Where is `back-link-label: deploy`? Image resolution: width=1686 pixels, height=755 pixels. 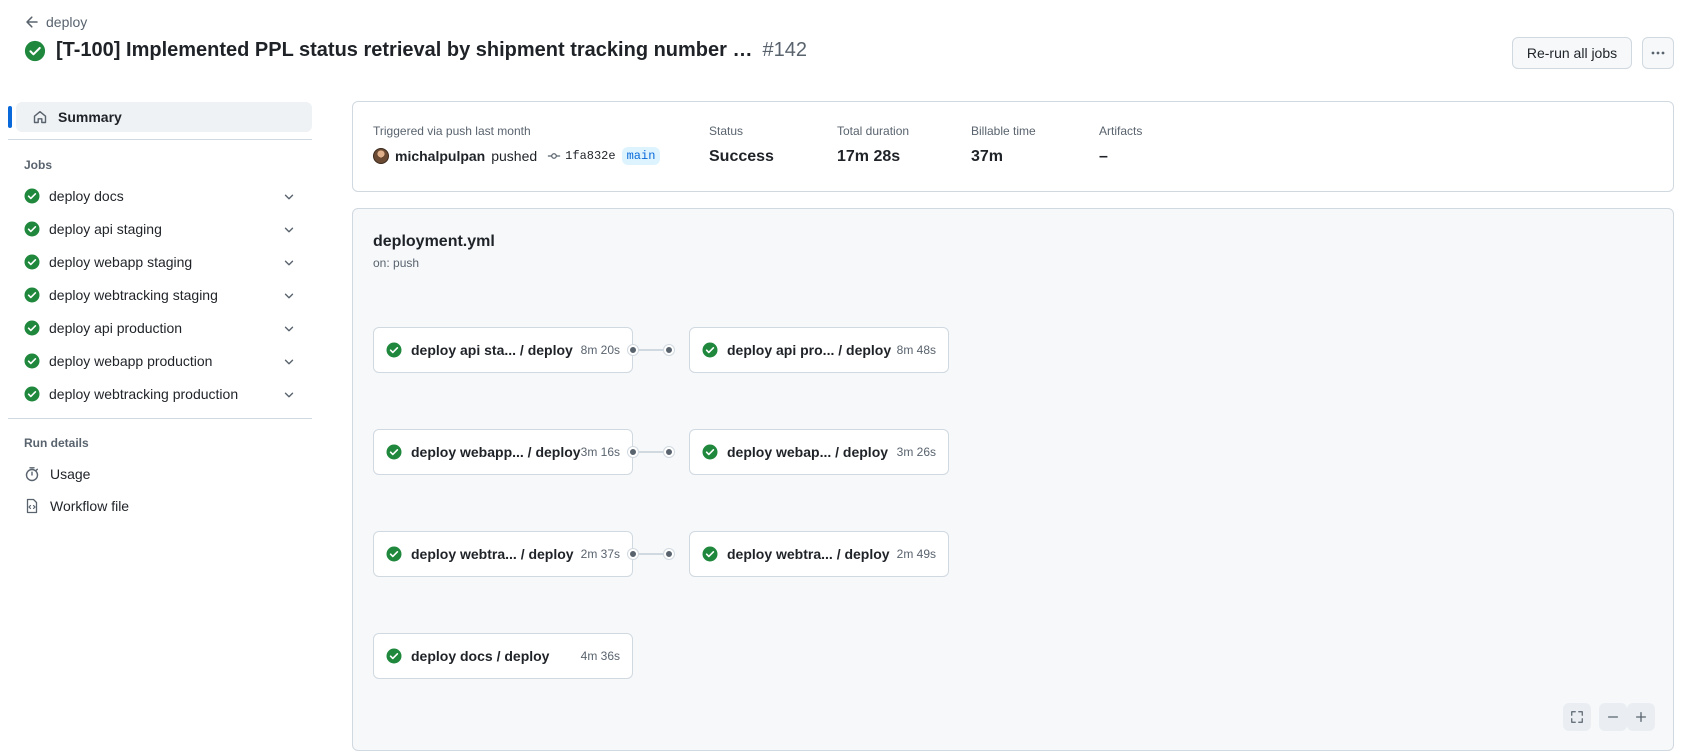
back-link-label: deploy is located at coordinates (67, 22).